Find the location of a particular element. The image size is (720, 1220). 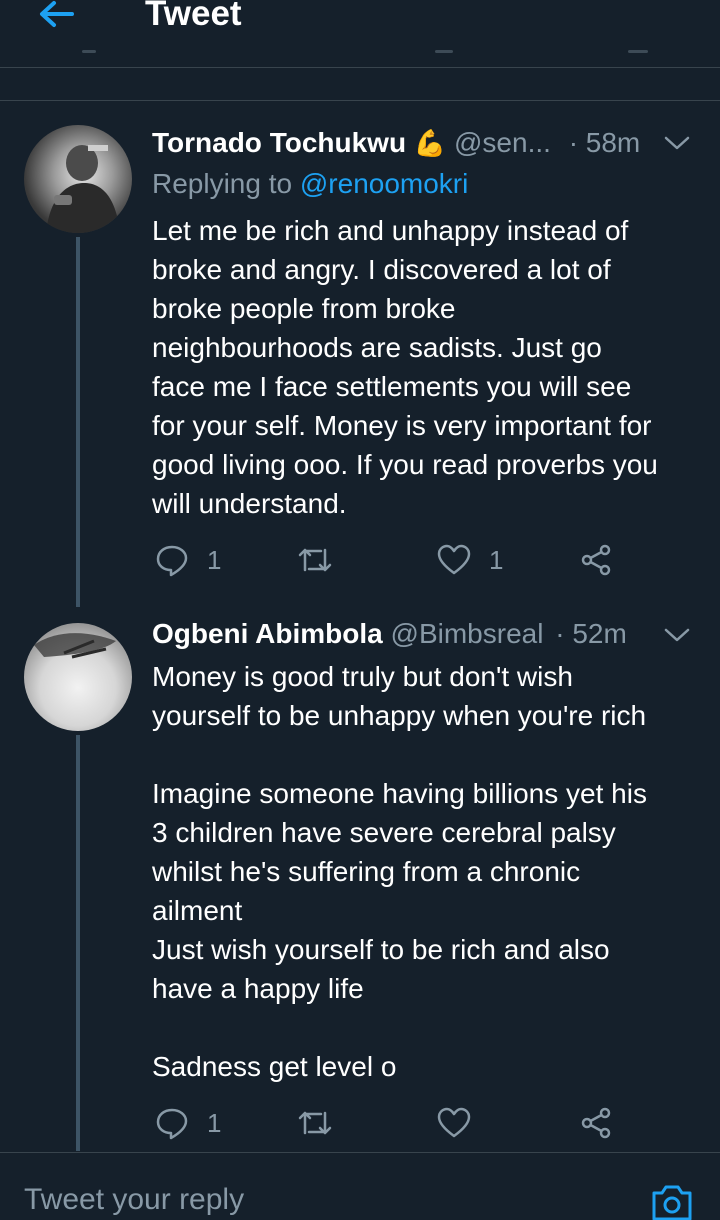

camera-icon is located at coordinates (672, 1202).